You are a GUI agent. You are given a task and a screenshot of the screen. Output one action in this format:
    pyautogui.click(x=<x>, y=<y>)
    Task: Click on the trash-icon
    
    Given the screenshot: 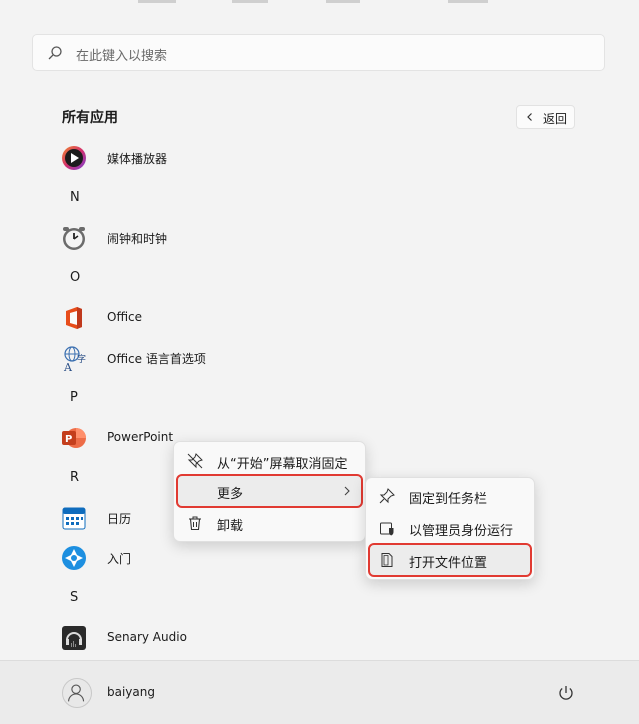 What is the action you would take?
    pyautogui.click(x=195, y=523)
    